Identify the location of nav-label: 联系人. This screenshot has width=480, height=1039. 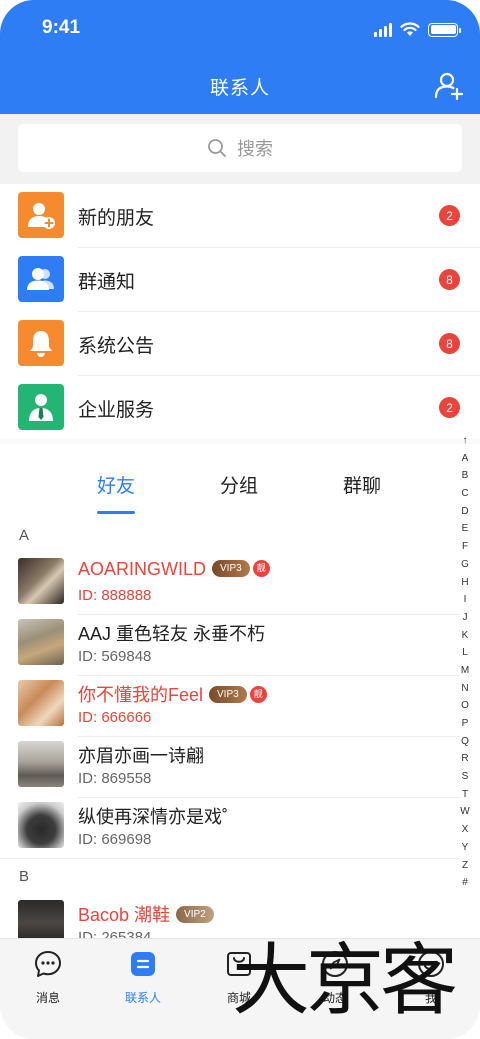
(142, 998).